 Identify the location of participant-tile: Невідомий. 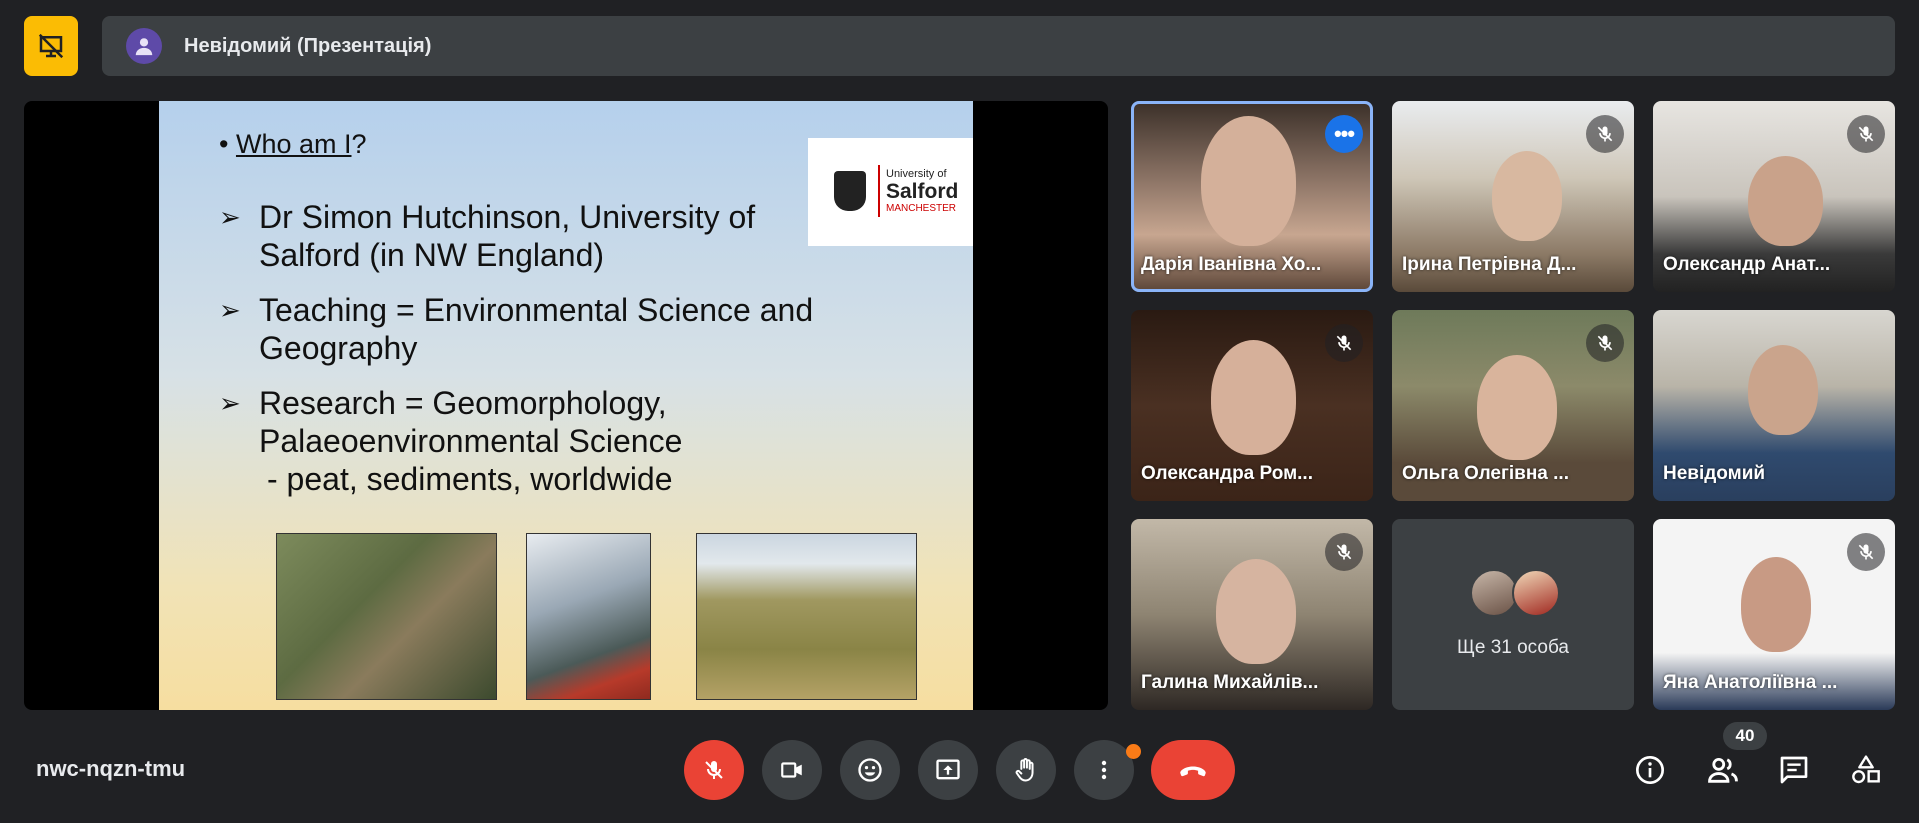
(1774, 405).